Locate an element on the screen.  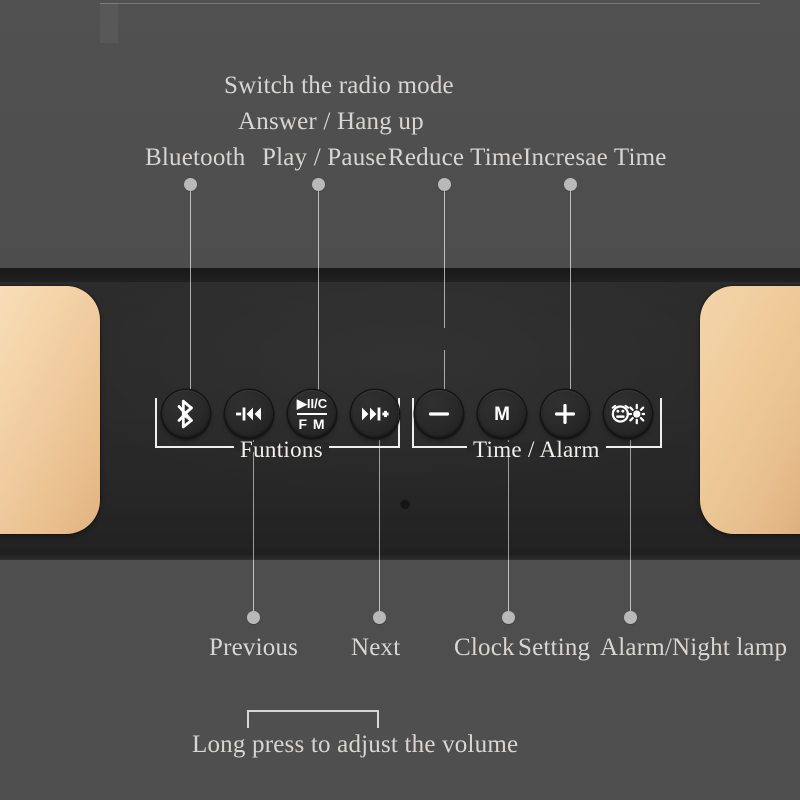
volume-bracket is located at coordinates (313, 719).